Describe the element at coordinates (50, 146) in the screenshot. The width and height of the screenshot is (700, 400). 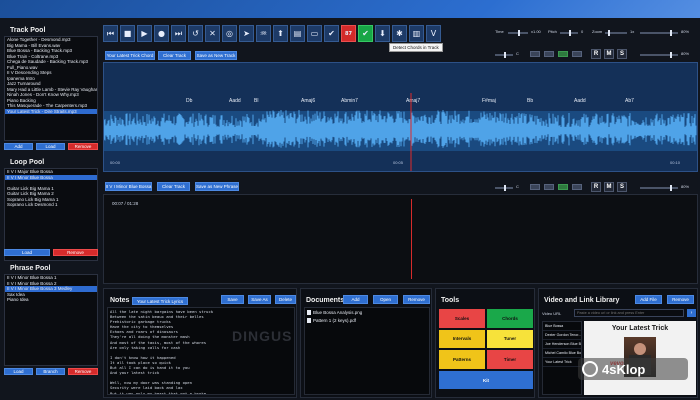
I see `track-load-button: Load` at that location.